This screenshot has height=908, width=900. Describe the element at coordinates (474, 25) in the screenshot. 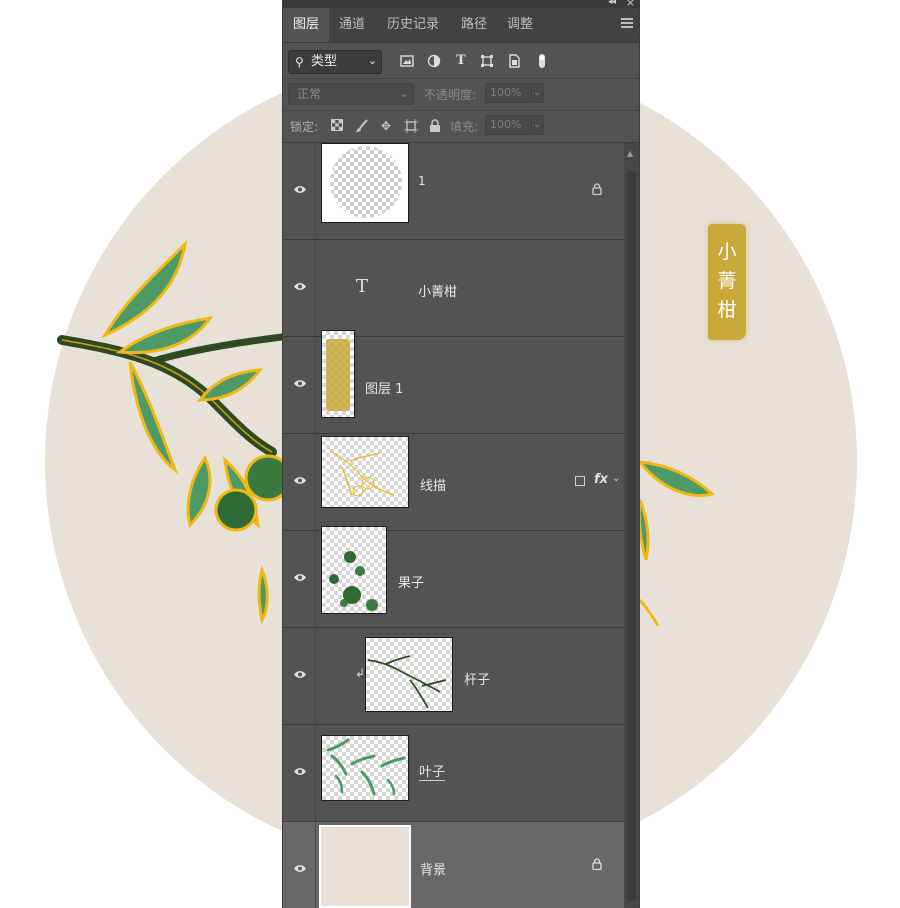

I see `tab-paths: 路径` at that location.